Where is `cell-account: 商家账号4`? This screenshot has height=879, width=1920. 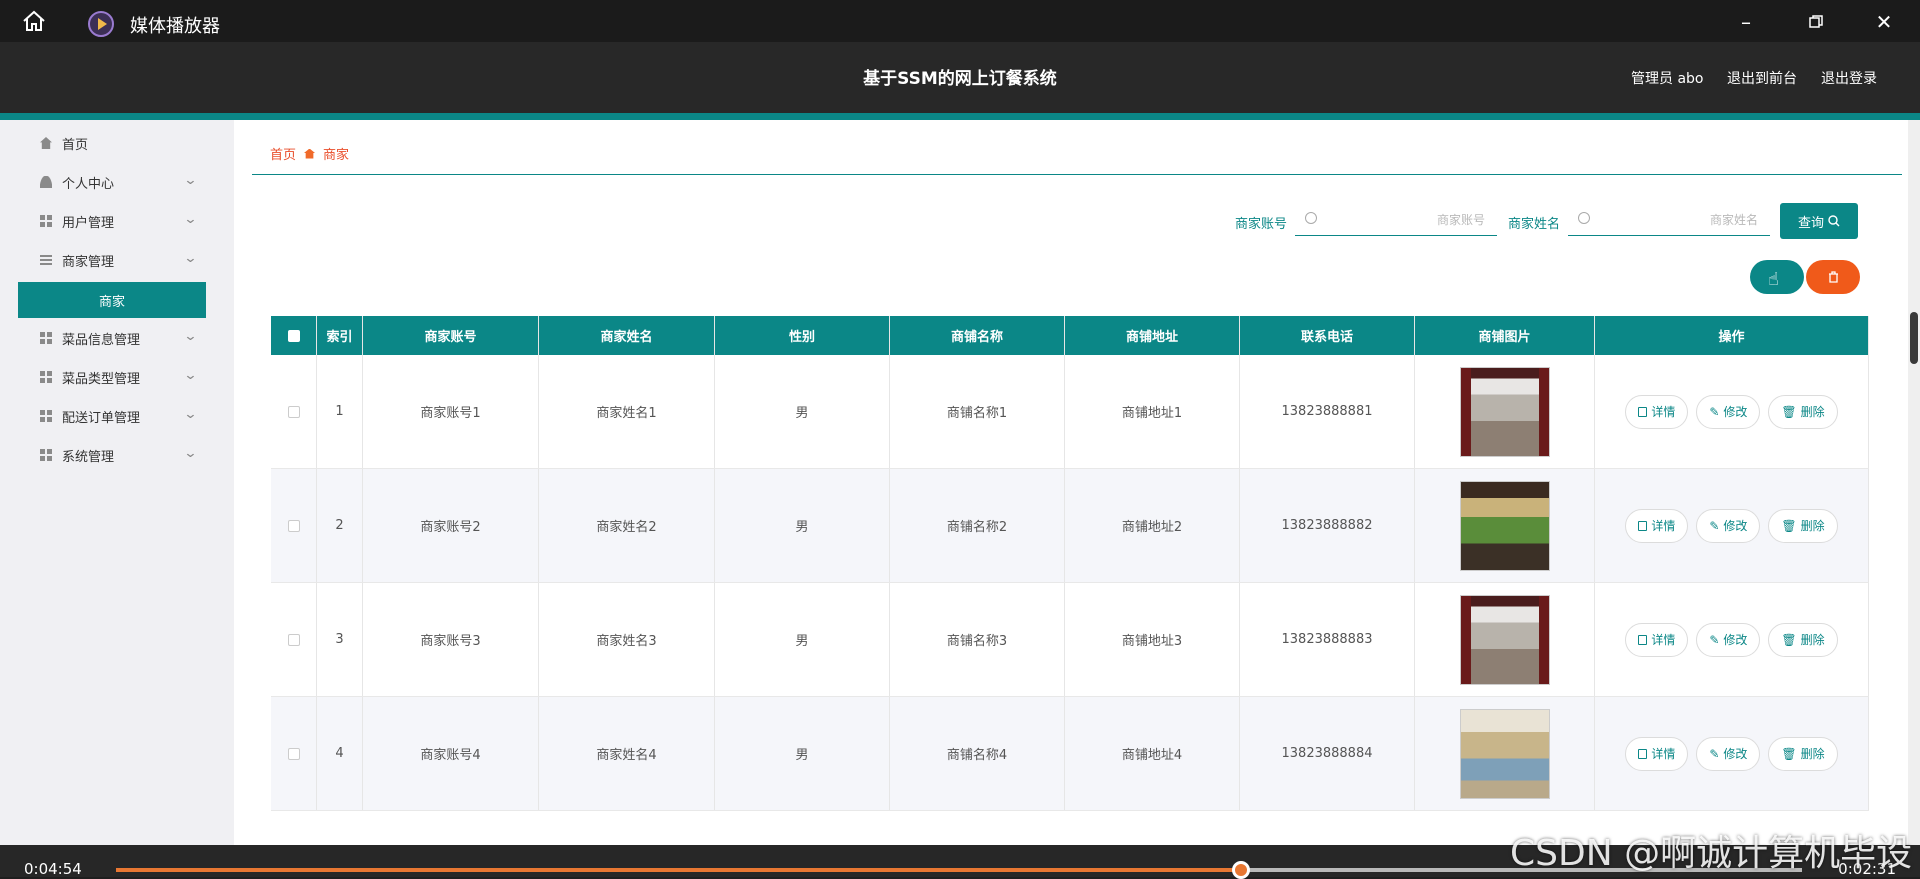
cell-account: 商家账号4 is located at coordinates (451, 753).